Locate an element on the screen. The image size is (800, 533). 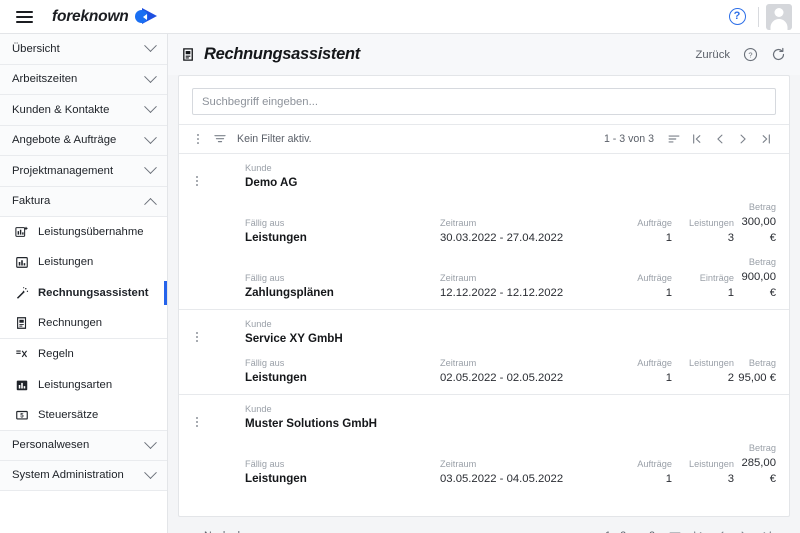
zeitraum-value: 03.05.2022 - 04.05.2022 is located at coordinates (502, 479).